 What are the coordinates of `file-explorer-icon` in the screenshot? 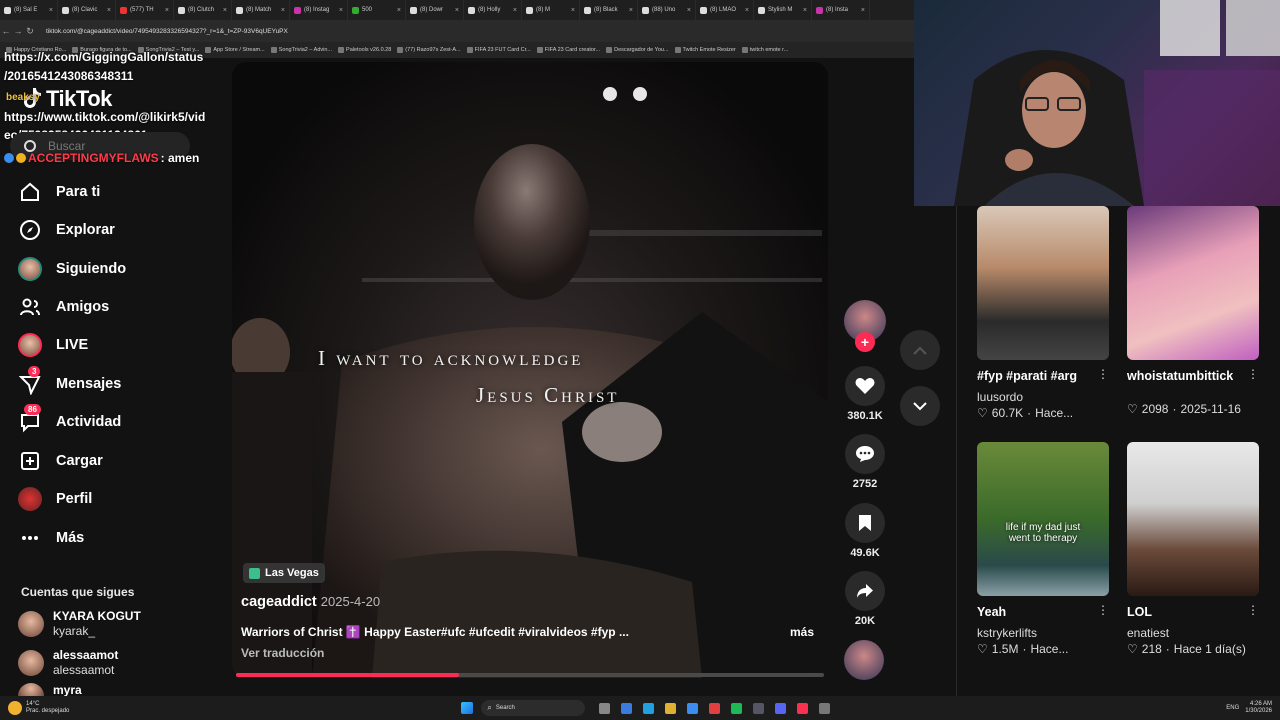 It's located at (627, 708).